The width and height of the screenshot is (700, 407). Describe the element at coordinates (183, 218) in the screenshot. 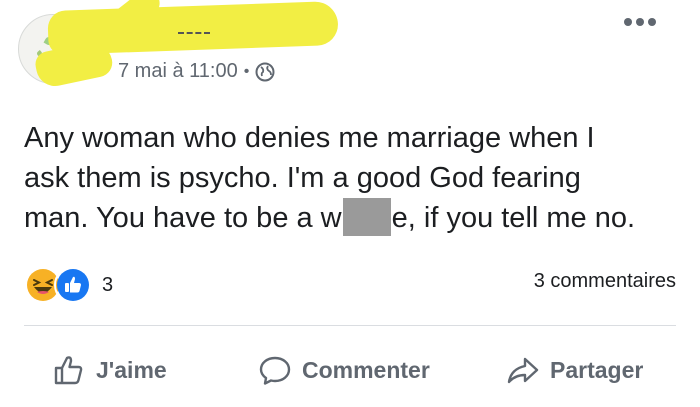

I see `post-text-fragment: man. You have to be a w` at that location.